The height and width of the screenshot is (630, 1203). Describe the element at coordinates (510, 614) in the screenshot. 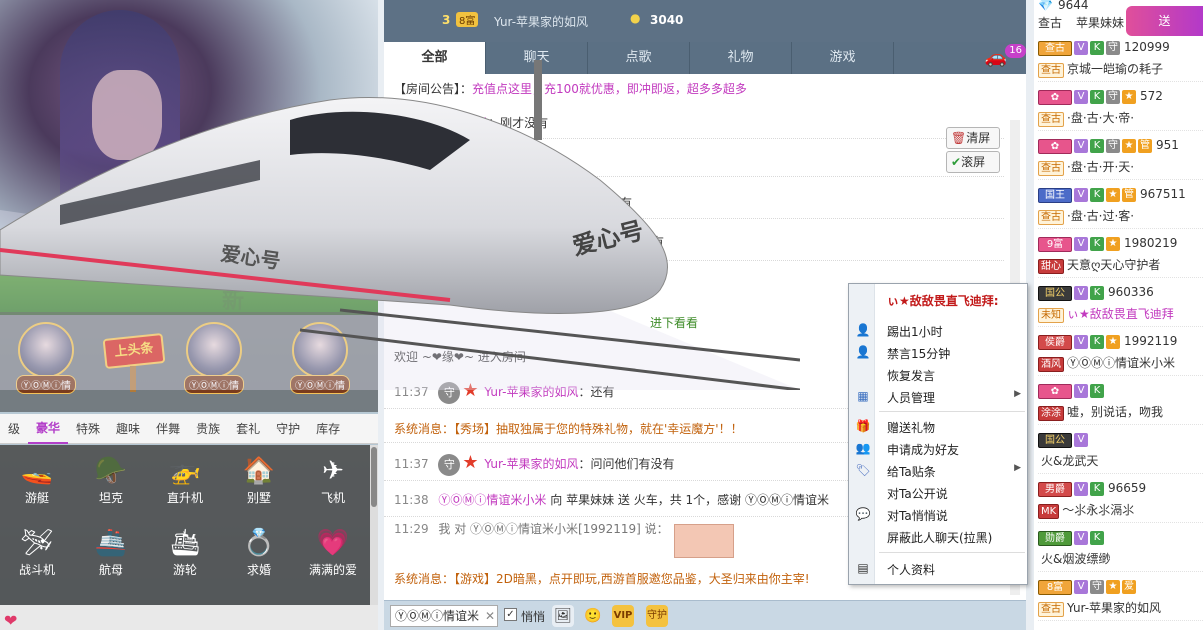

I see `private-checkbox: ✓` at that location.